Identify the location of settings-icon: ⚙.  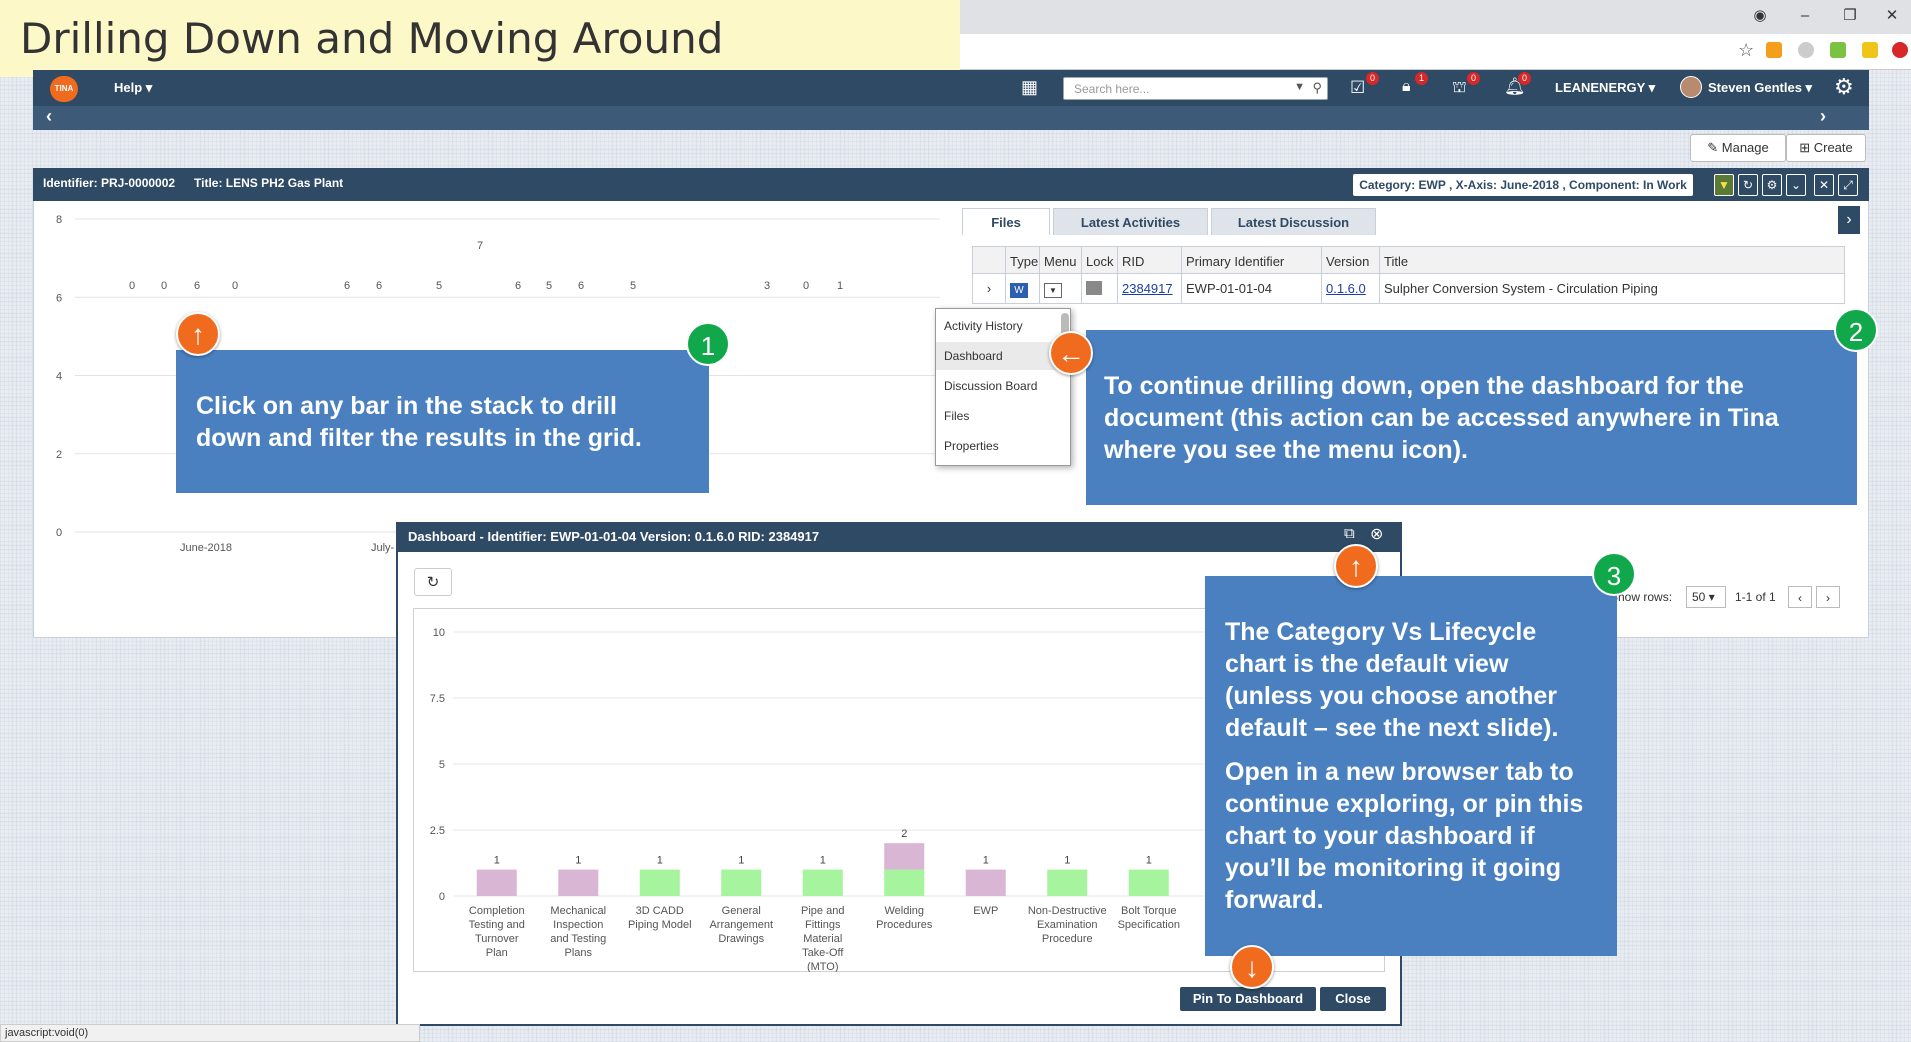
(1772, 185).